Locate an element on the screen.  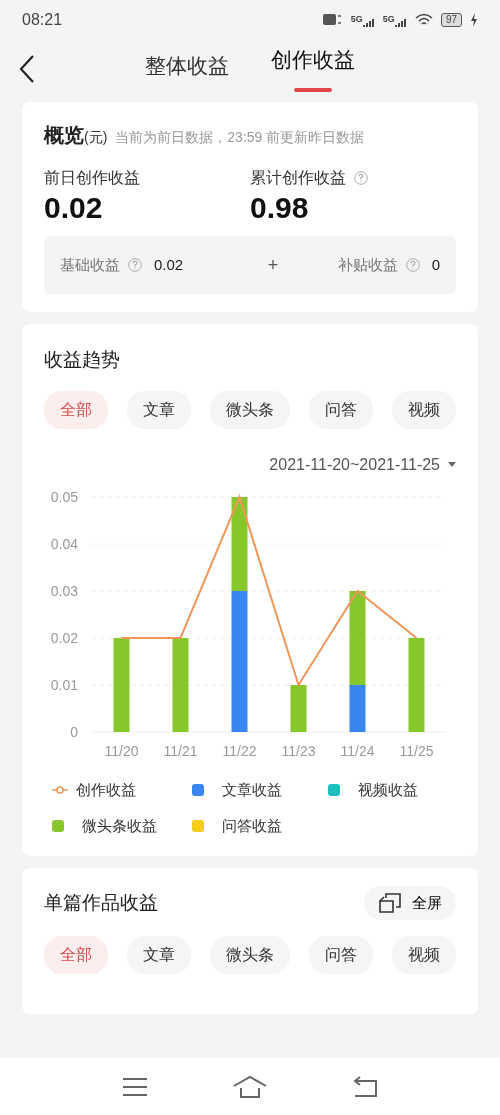
caret-icon is located at coordinates (452, 464).